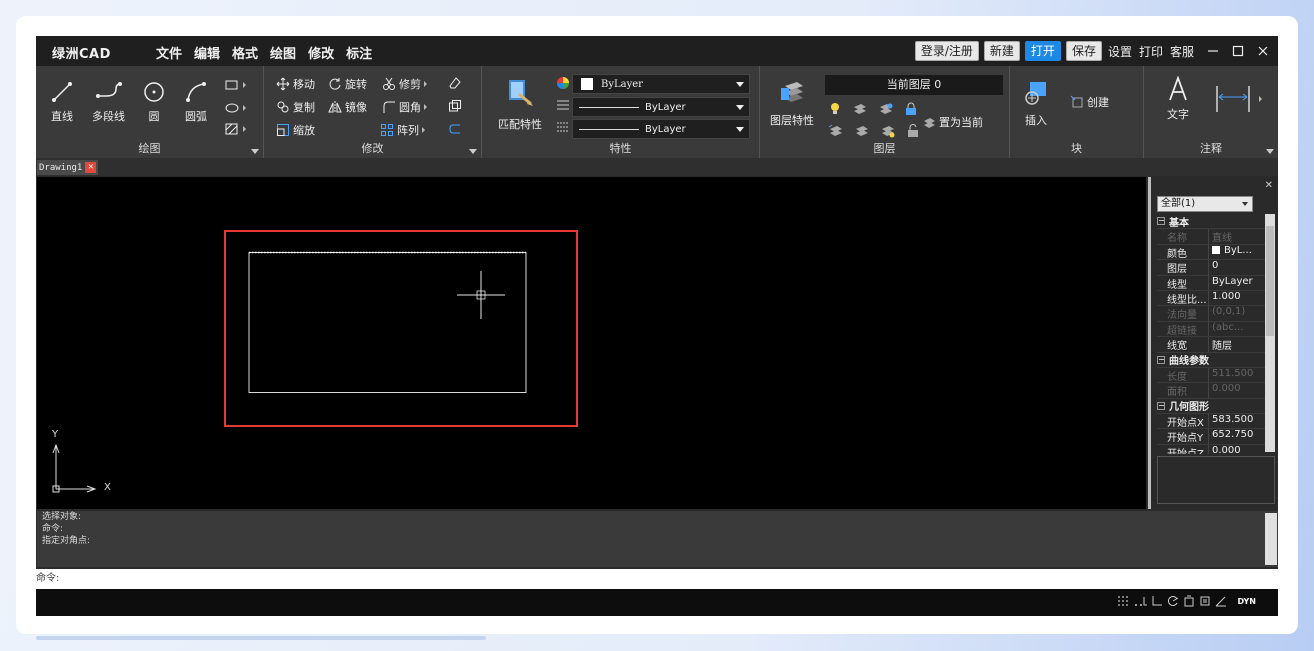  What do you see at coordinates (913, 131) in the screenshot?
I see `unlock-icon` at bounding box center [913, 131].